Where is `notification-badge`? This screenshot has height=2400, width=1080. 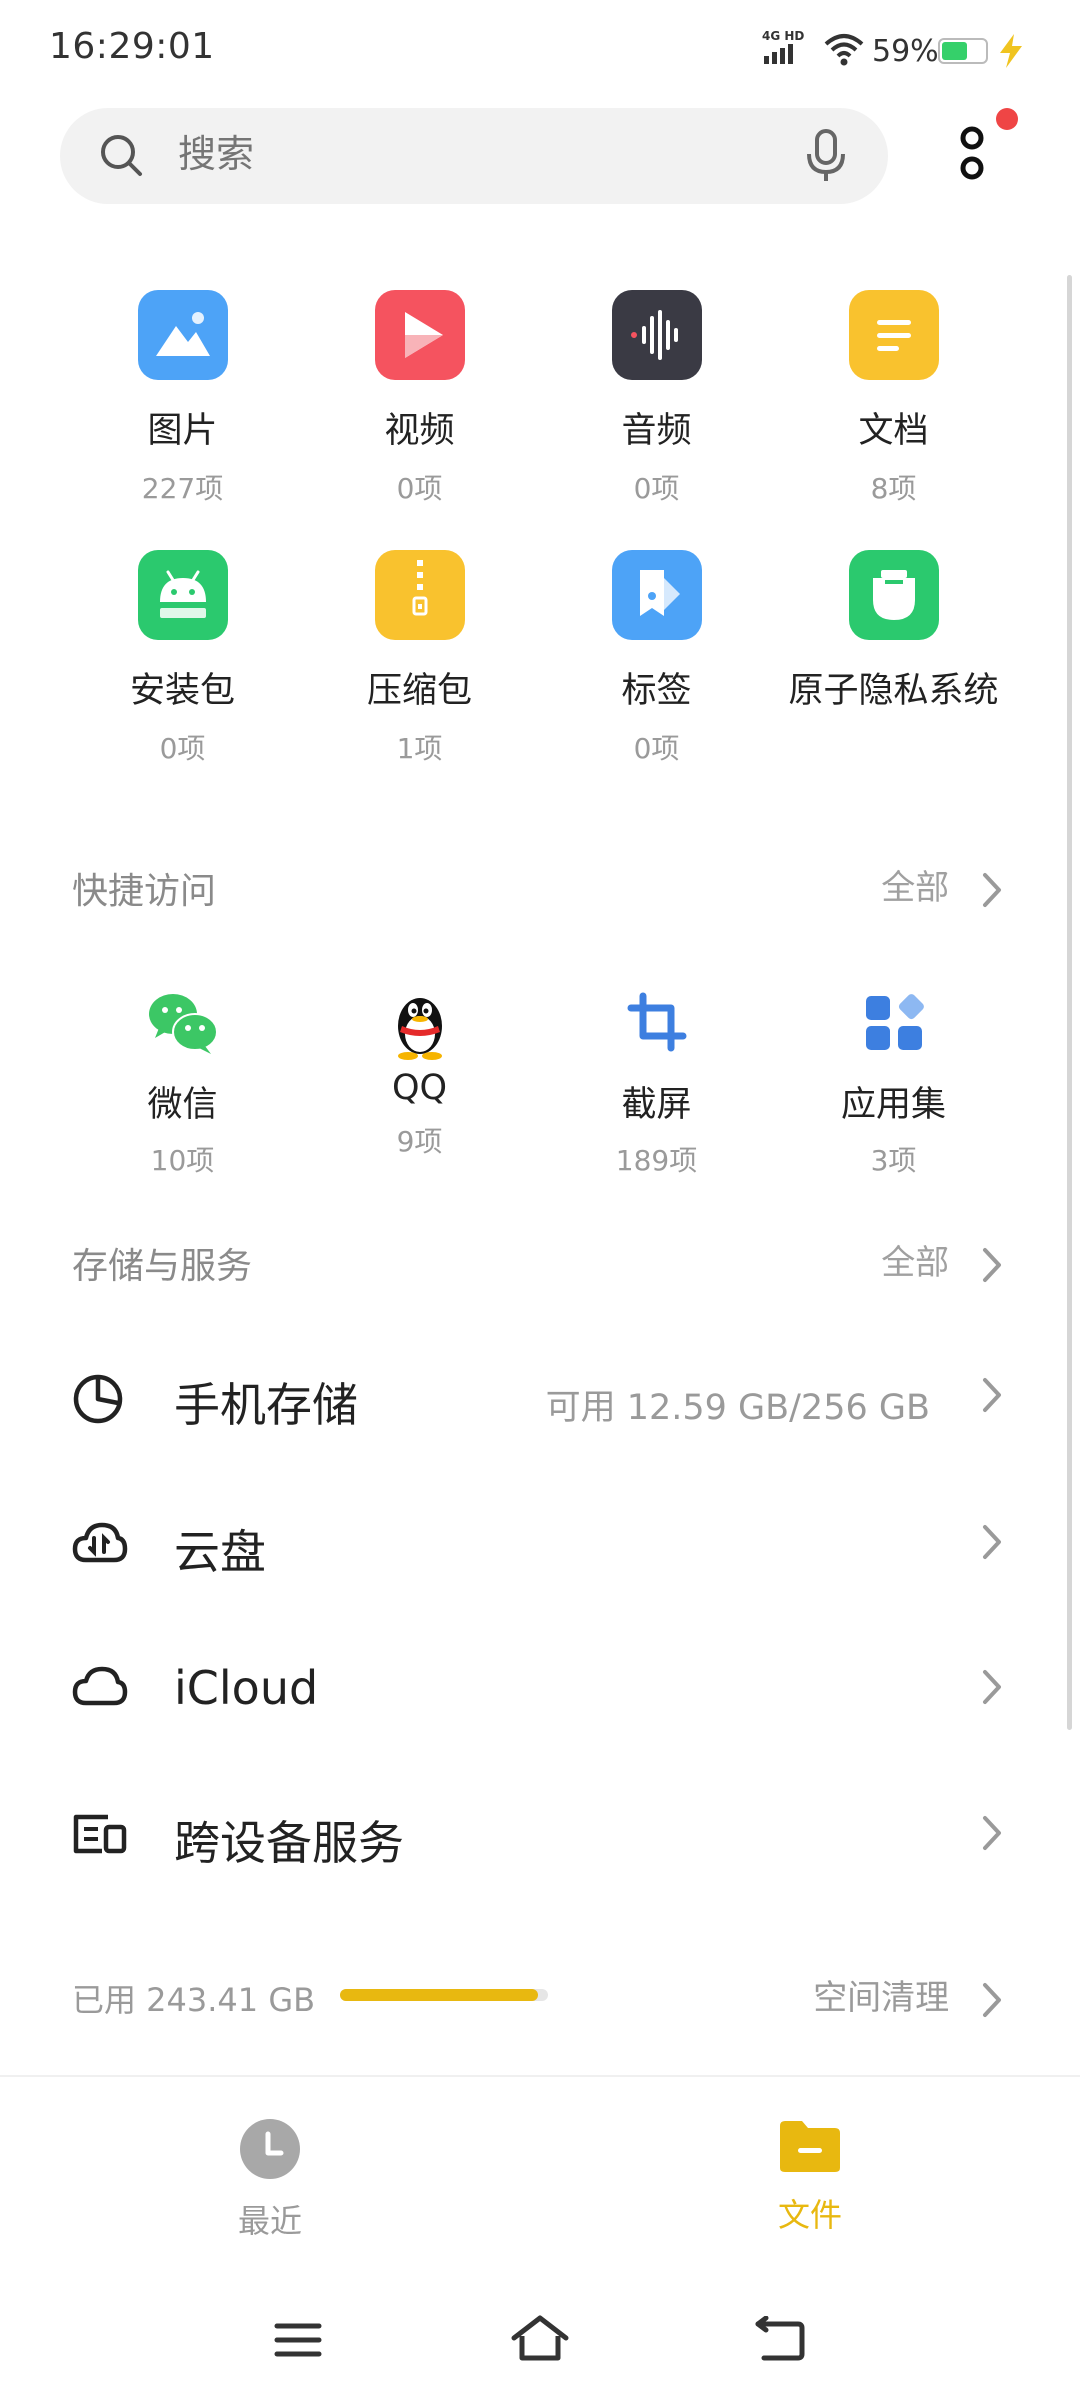 notification-badge is located at coordinates (1007, 119).